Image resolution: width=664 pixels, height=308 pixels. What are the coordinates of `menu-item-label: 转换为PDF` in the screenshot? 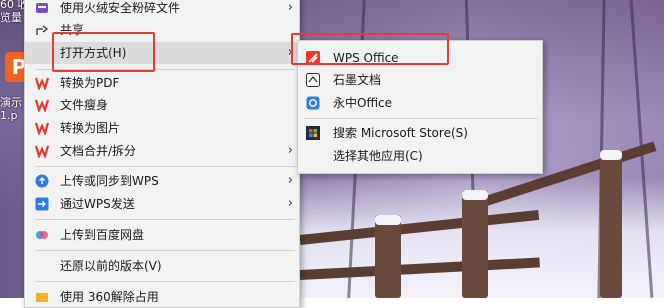 It's located at (90, 83).